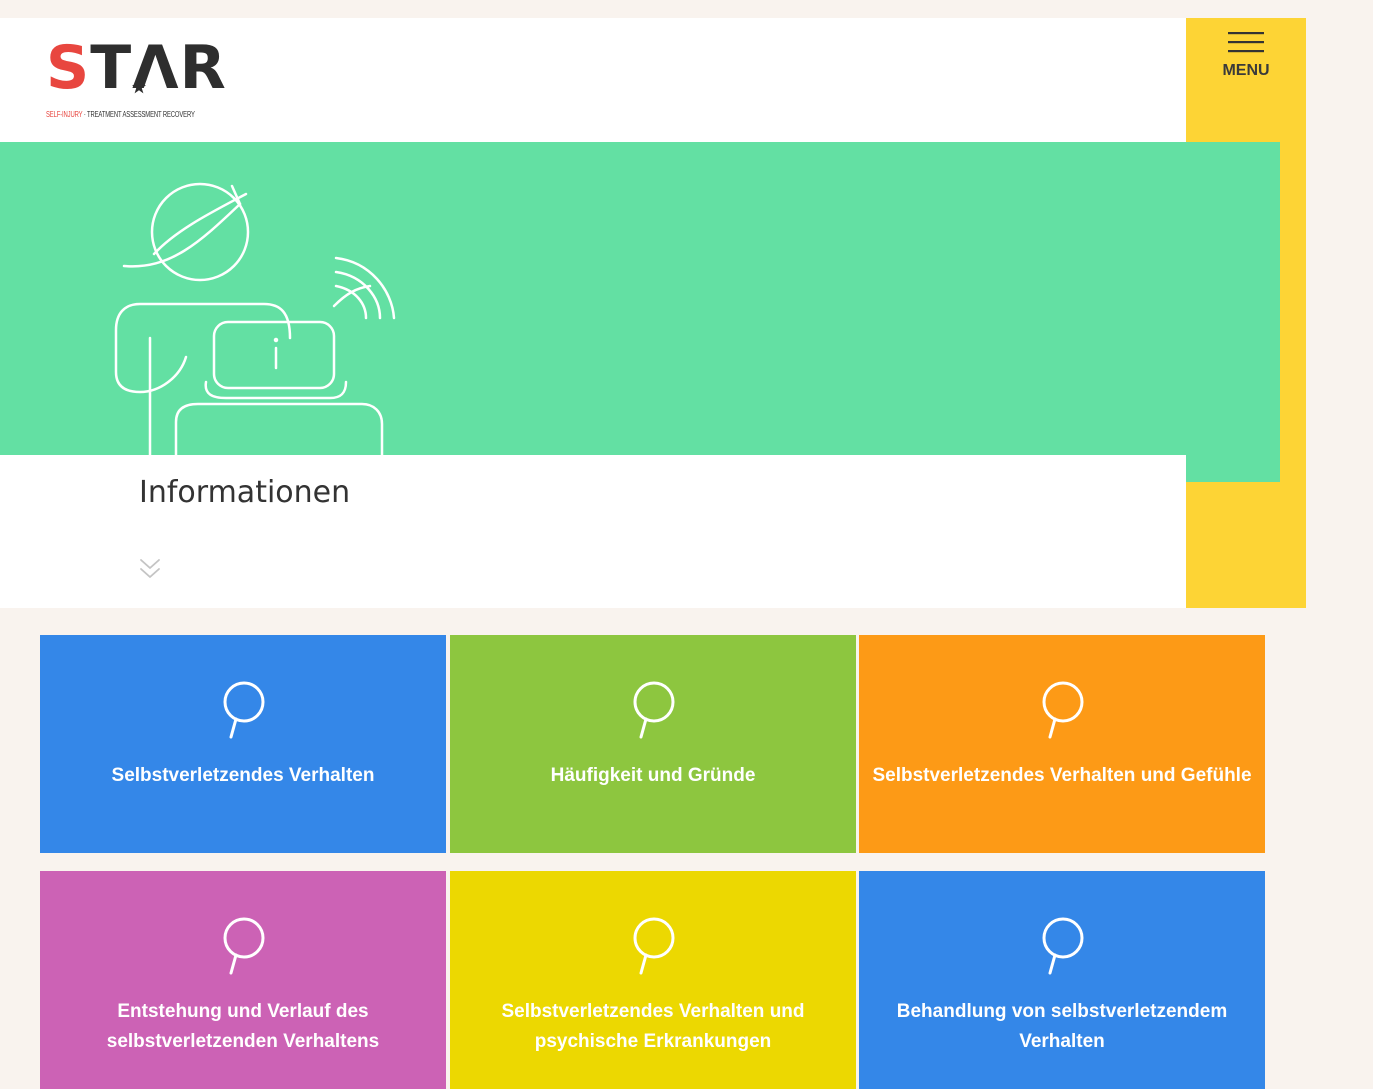 The height and width of the screenshot is (1089, 1373). What do you see at coordinates (1062, 775) in the screenshot?
I see `tile-label: Selbstverletzendes Verhalten und Gefühle` at bounding box center [1062, 775].